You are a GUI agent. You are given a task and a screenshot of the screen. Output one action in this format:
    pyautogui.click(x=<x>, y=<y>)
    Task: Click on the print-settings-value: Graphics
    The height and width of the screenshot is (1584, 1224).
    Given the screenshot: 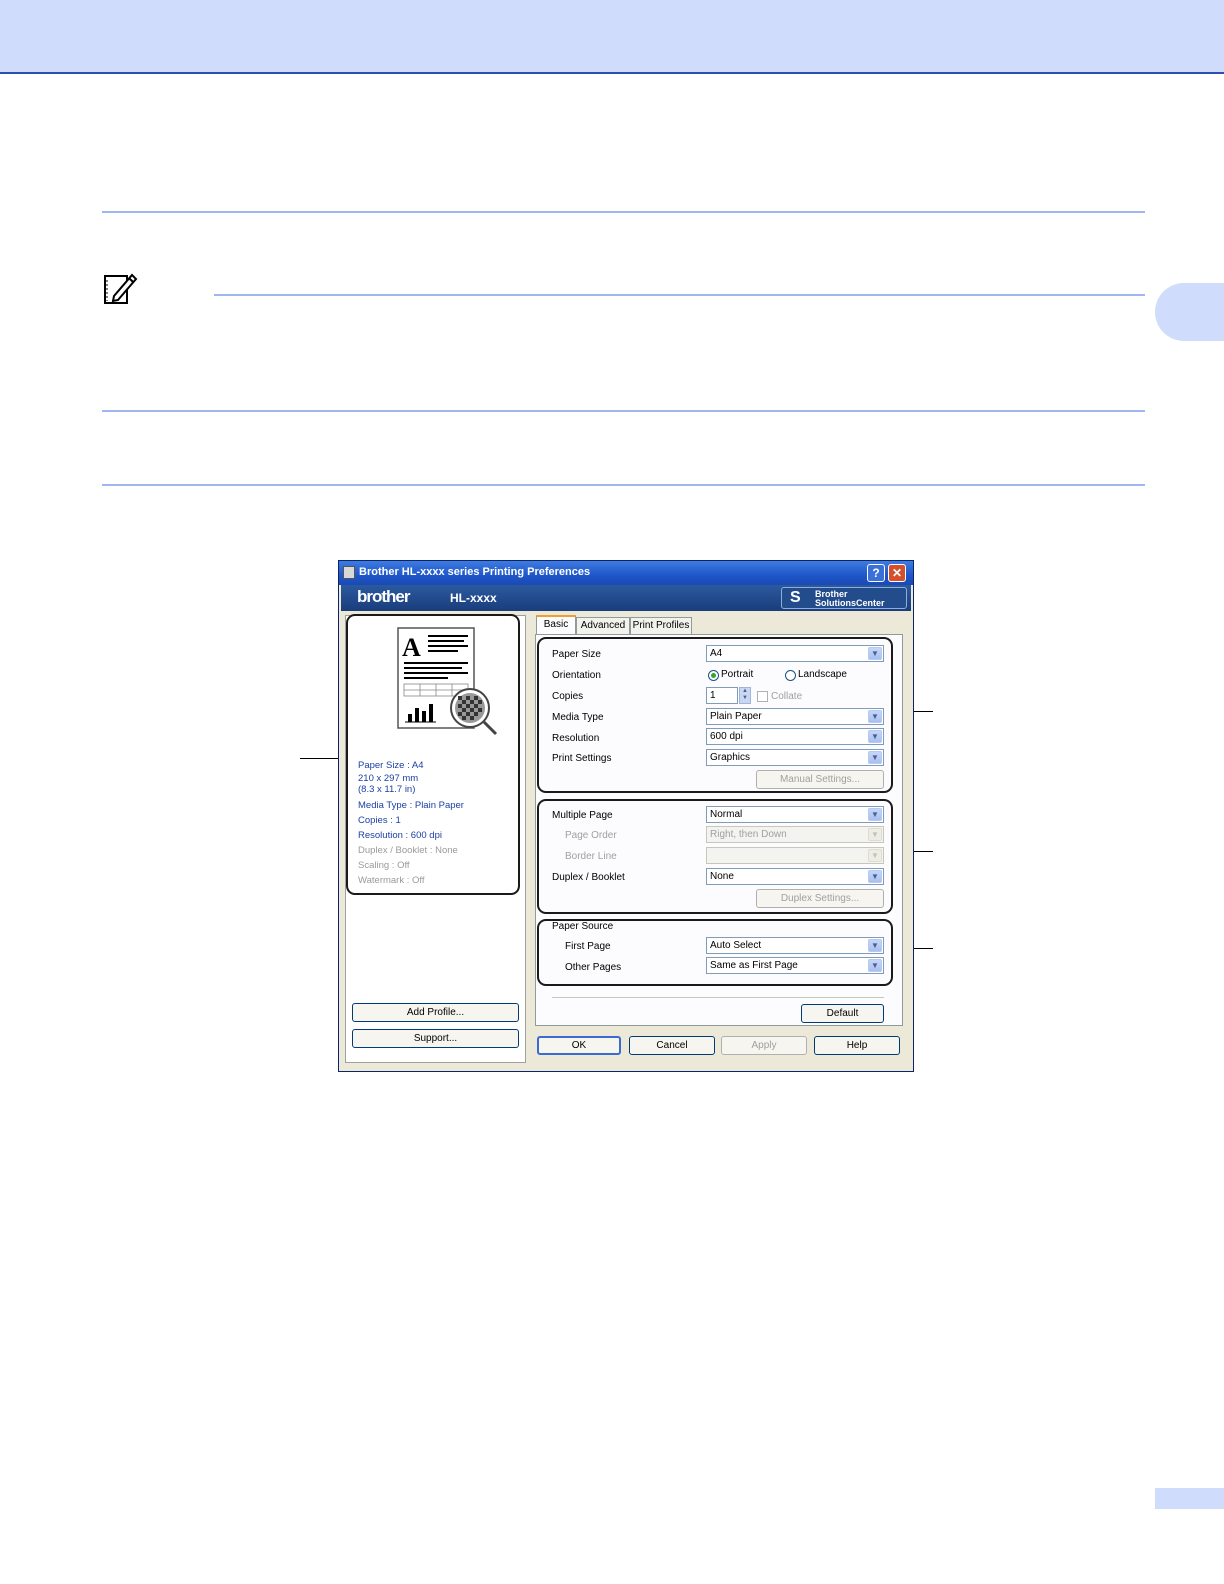 What is the action you would take?
    pyautogui.click(x=730, y=757)
    